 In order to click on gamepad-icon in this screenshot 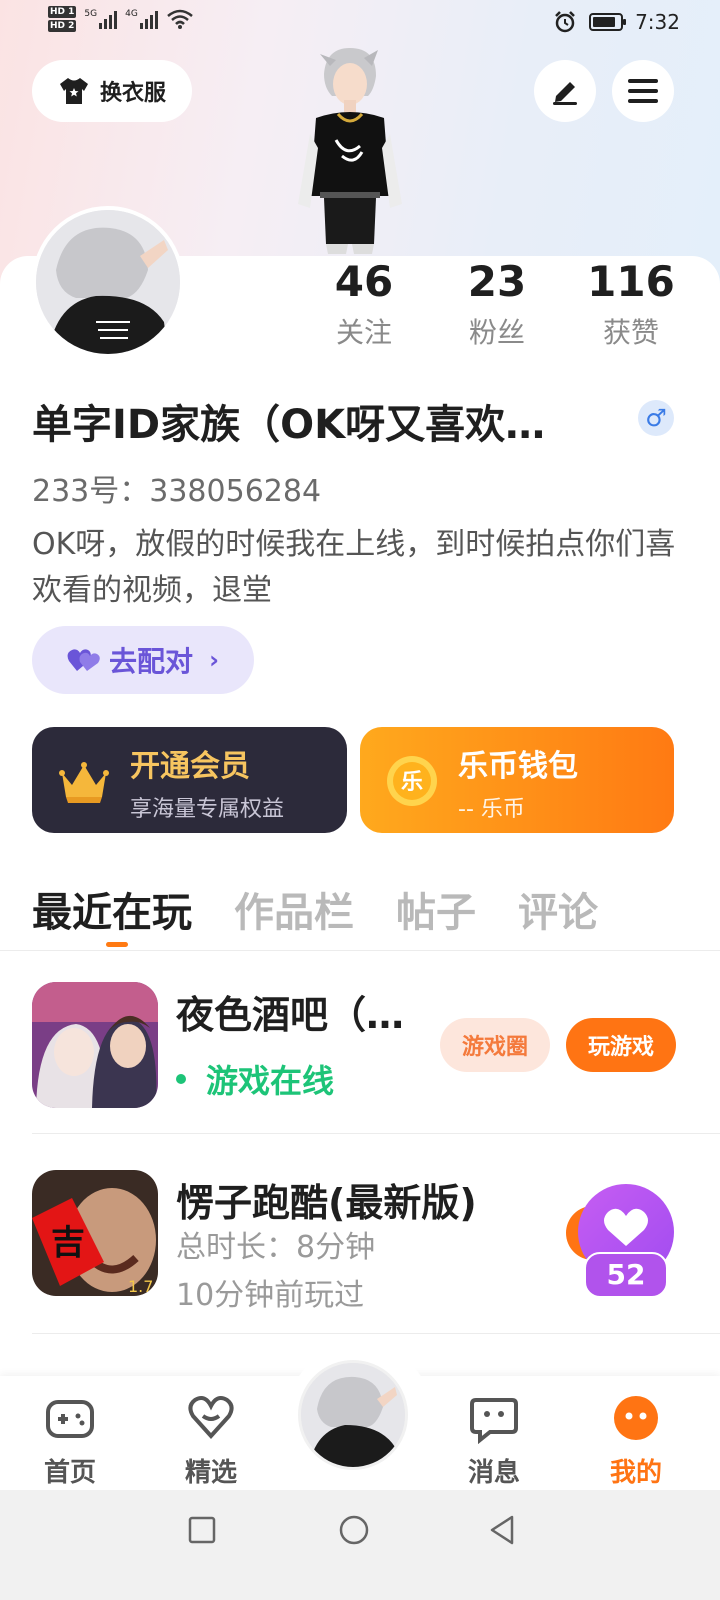, I will do `click(70, 1419)`.